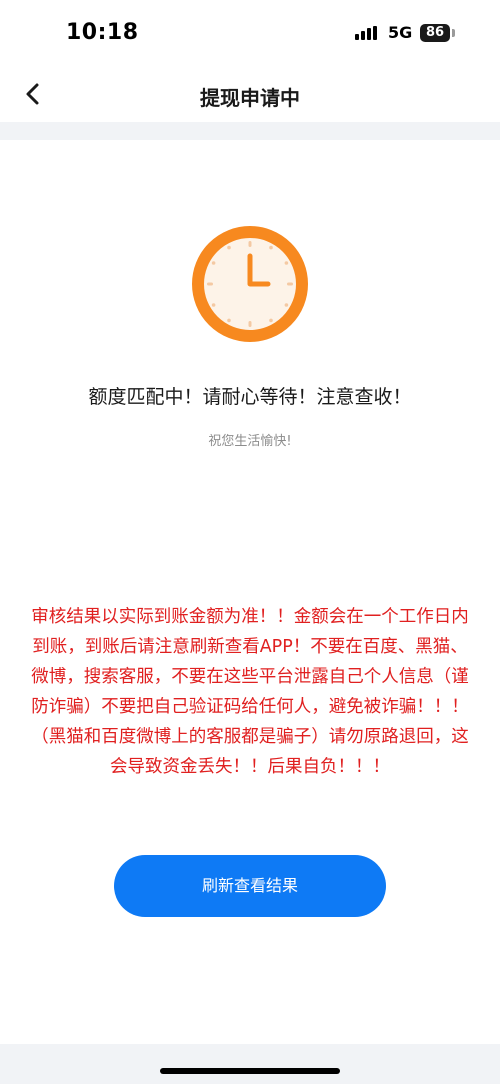 The image size is (500, 1084). I want to click on status-bar: 10:18 5G 86, so click(250, 33).